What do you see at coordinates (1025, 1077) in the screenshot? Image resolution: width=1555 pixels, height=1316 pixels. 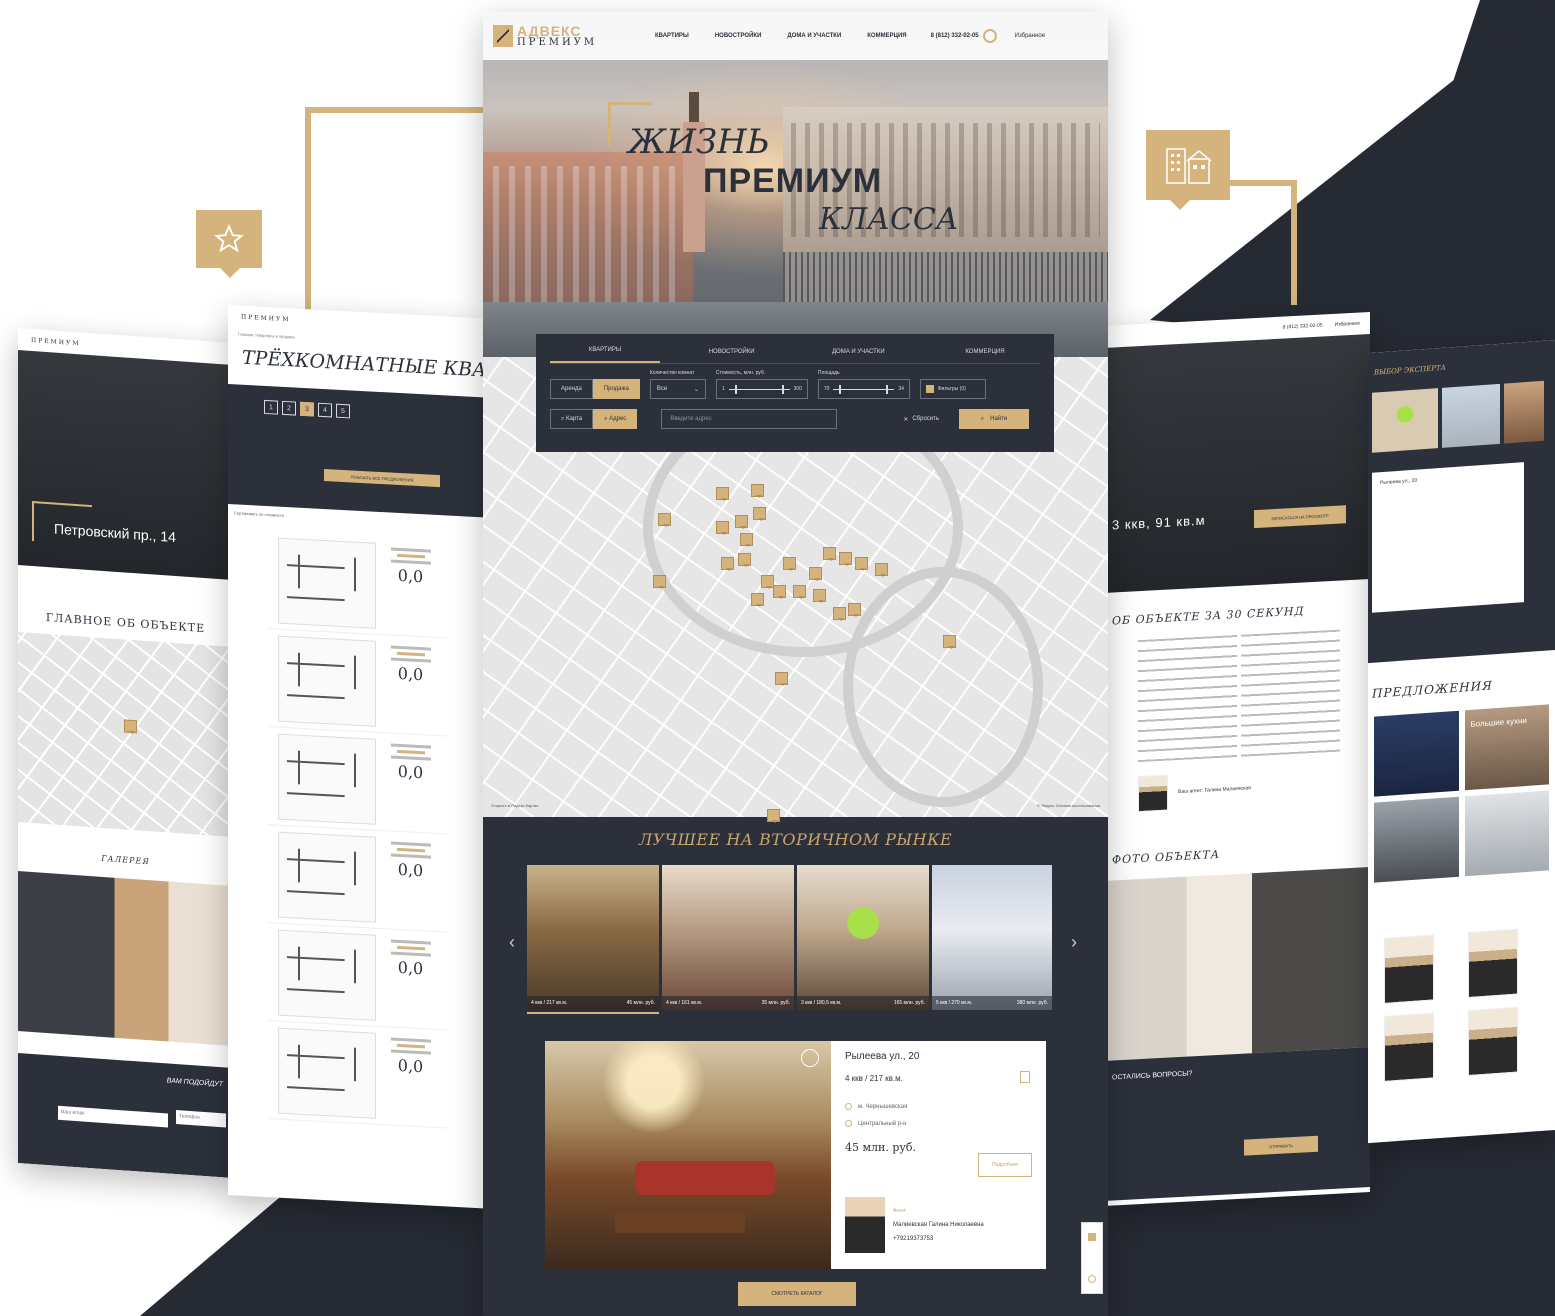 I see `bookmark-icon` at bounding box center [1025, 1077].